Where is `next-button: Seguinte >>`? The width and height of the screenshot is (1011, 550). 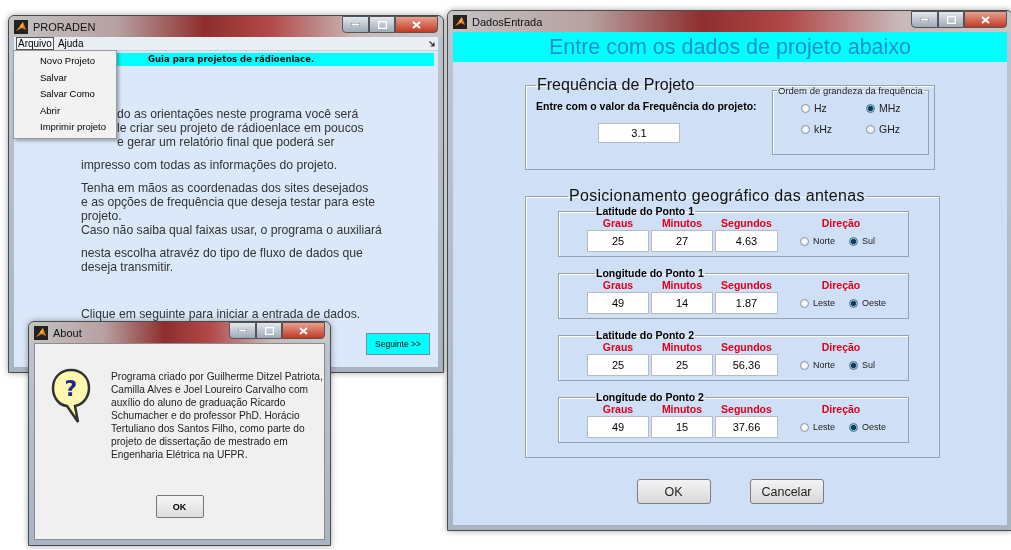 next-button: Seguinte >> is located at coordinates (398, 344).